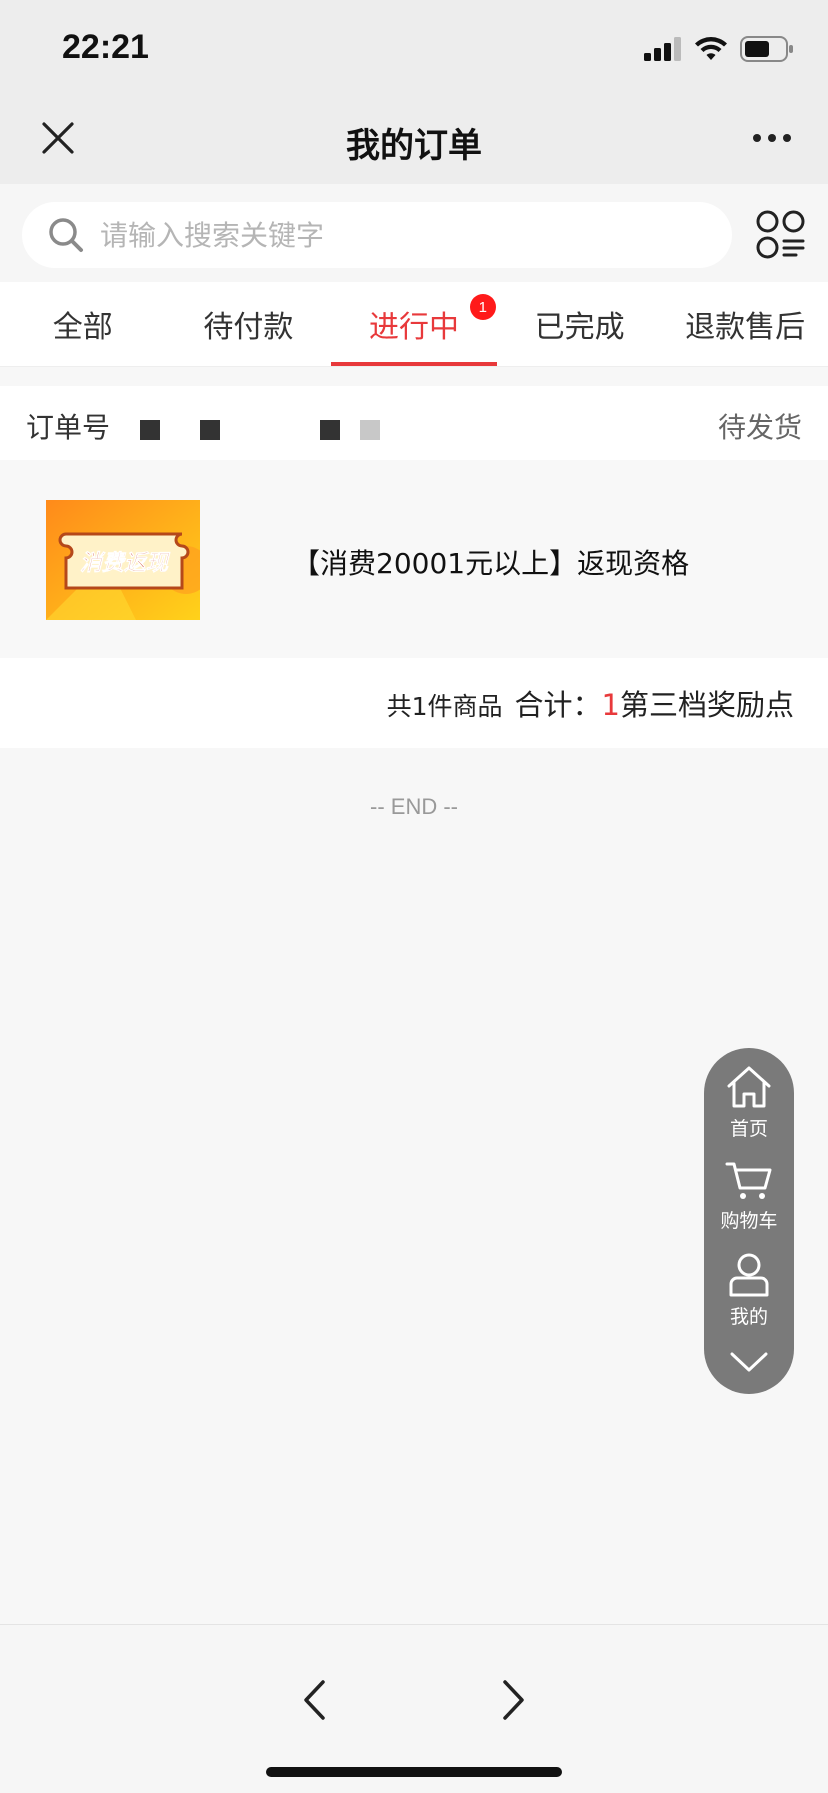  I want to click on search-input, so click(400, 235).